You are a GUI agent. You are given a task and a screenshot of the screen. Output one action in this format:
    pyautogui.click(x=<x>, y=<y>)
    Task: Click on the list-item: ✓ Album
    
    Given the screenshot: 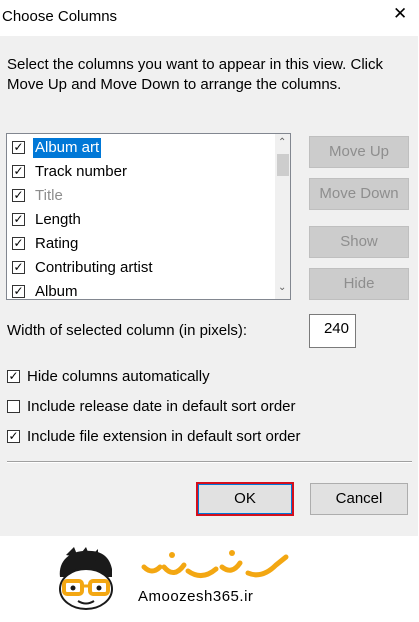 What is the action you would take?
    pyautogui.click(x=141, y=290)
    